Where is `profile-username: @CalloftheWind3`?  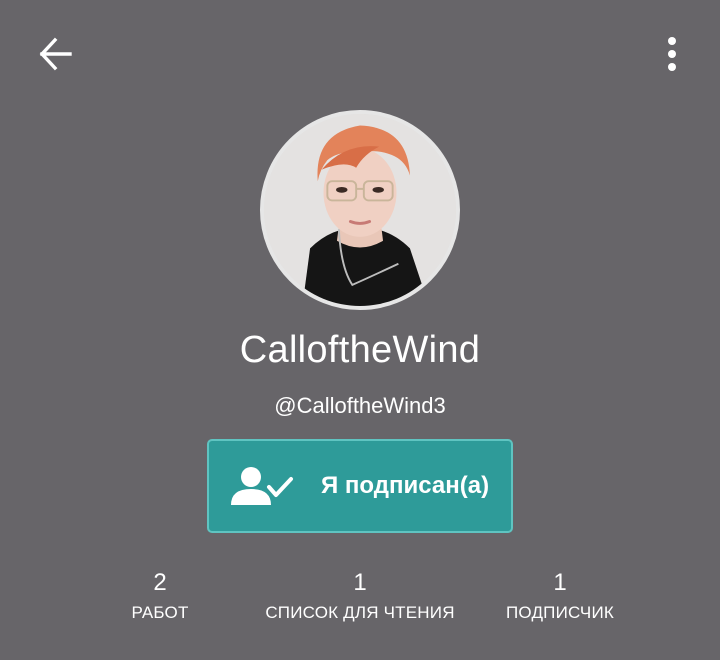
profile-username: @CalloftheWind3 is located at coordinates (360, 405).